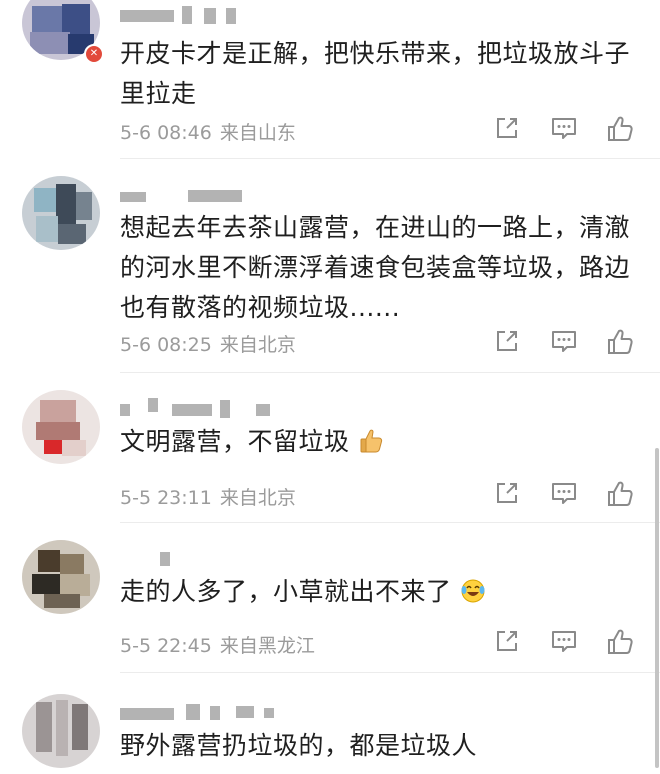 The height and width of the screenshot is (774, 660). What do you see at coordinates (166, 133) in the screenshot?
I see `comment-date: 5-6 08:46` at bounding box center [166, 133].